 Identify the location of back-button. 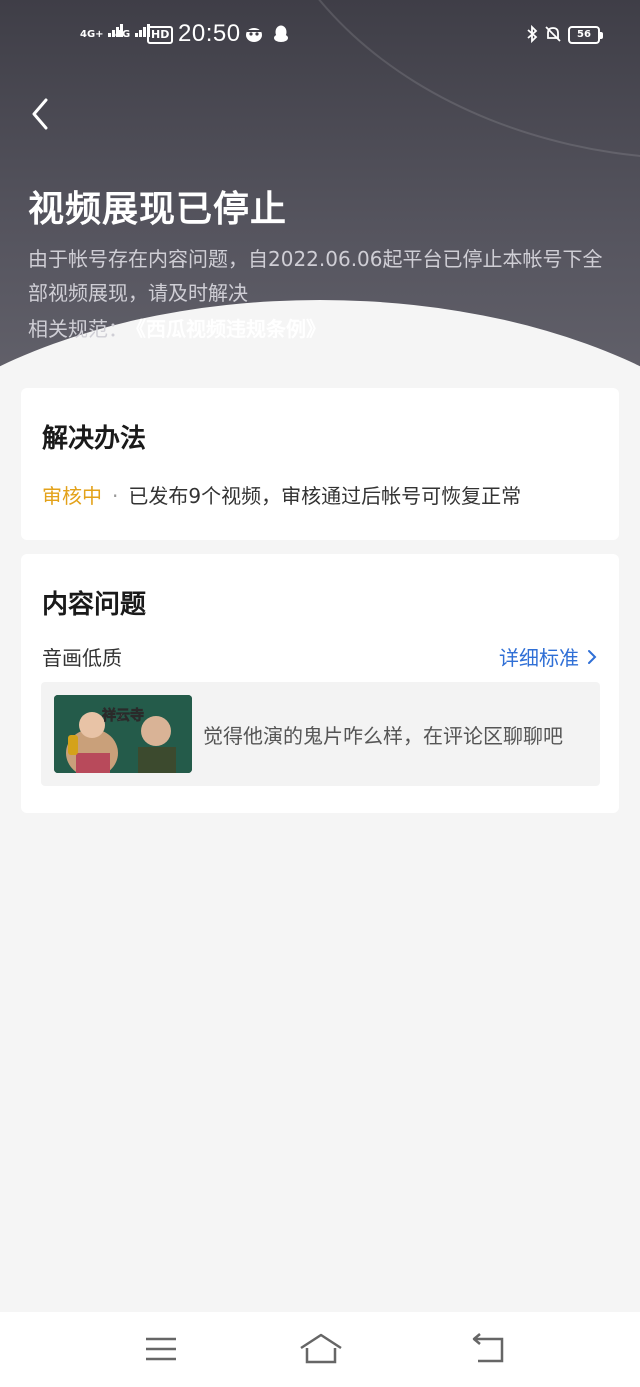
(42, 114).